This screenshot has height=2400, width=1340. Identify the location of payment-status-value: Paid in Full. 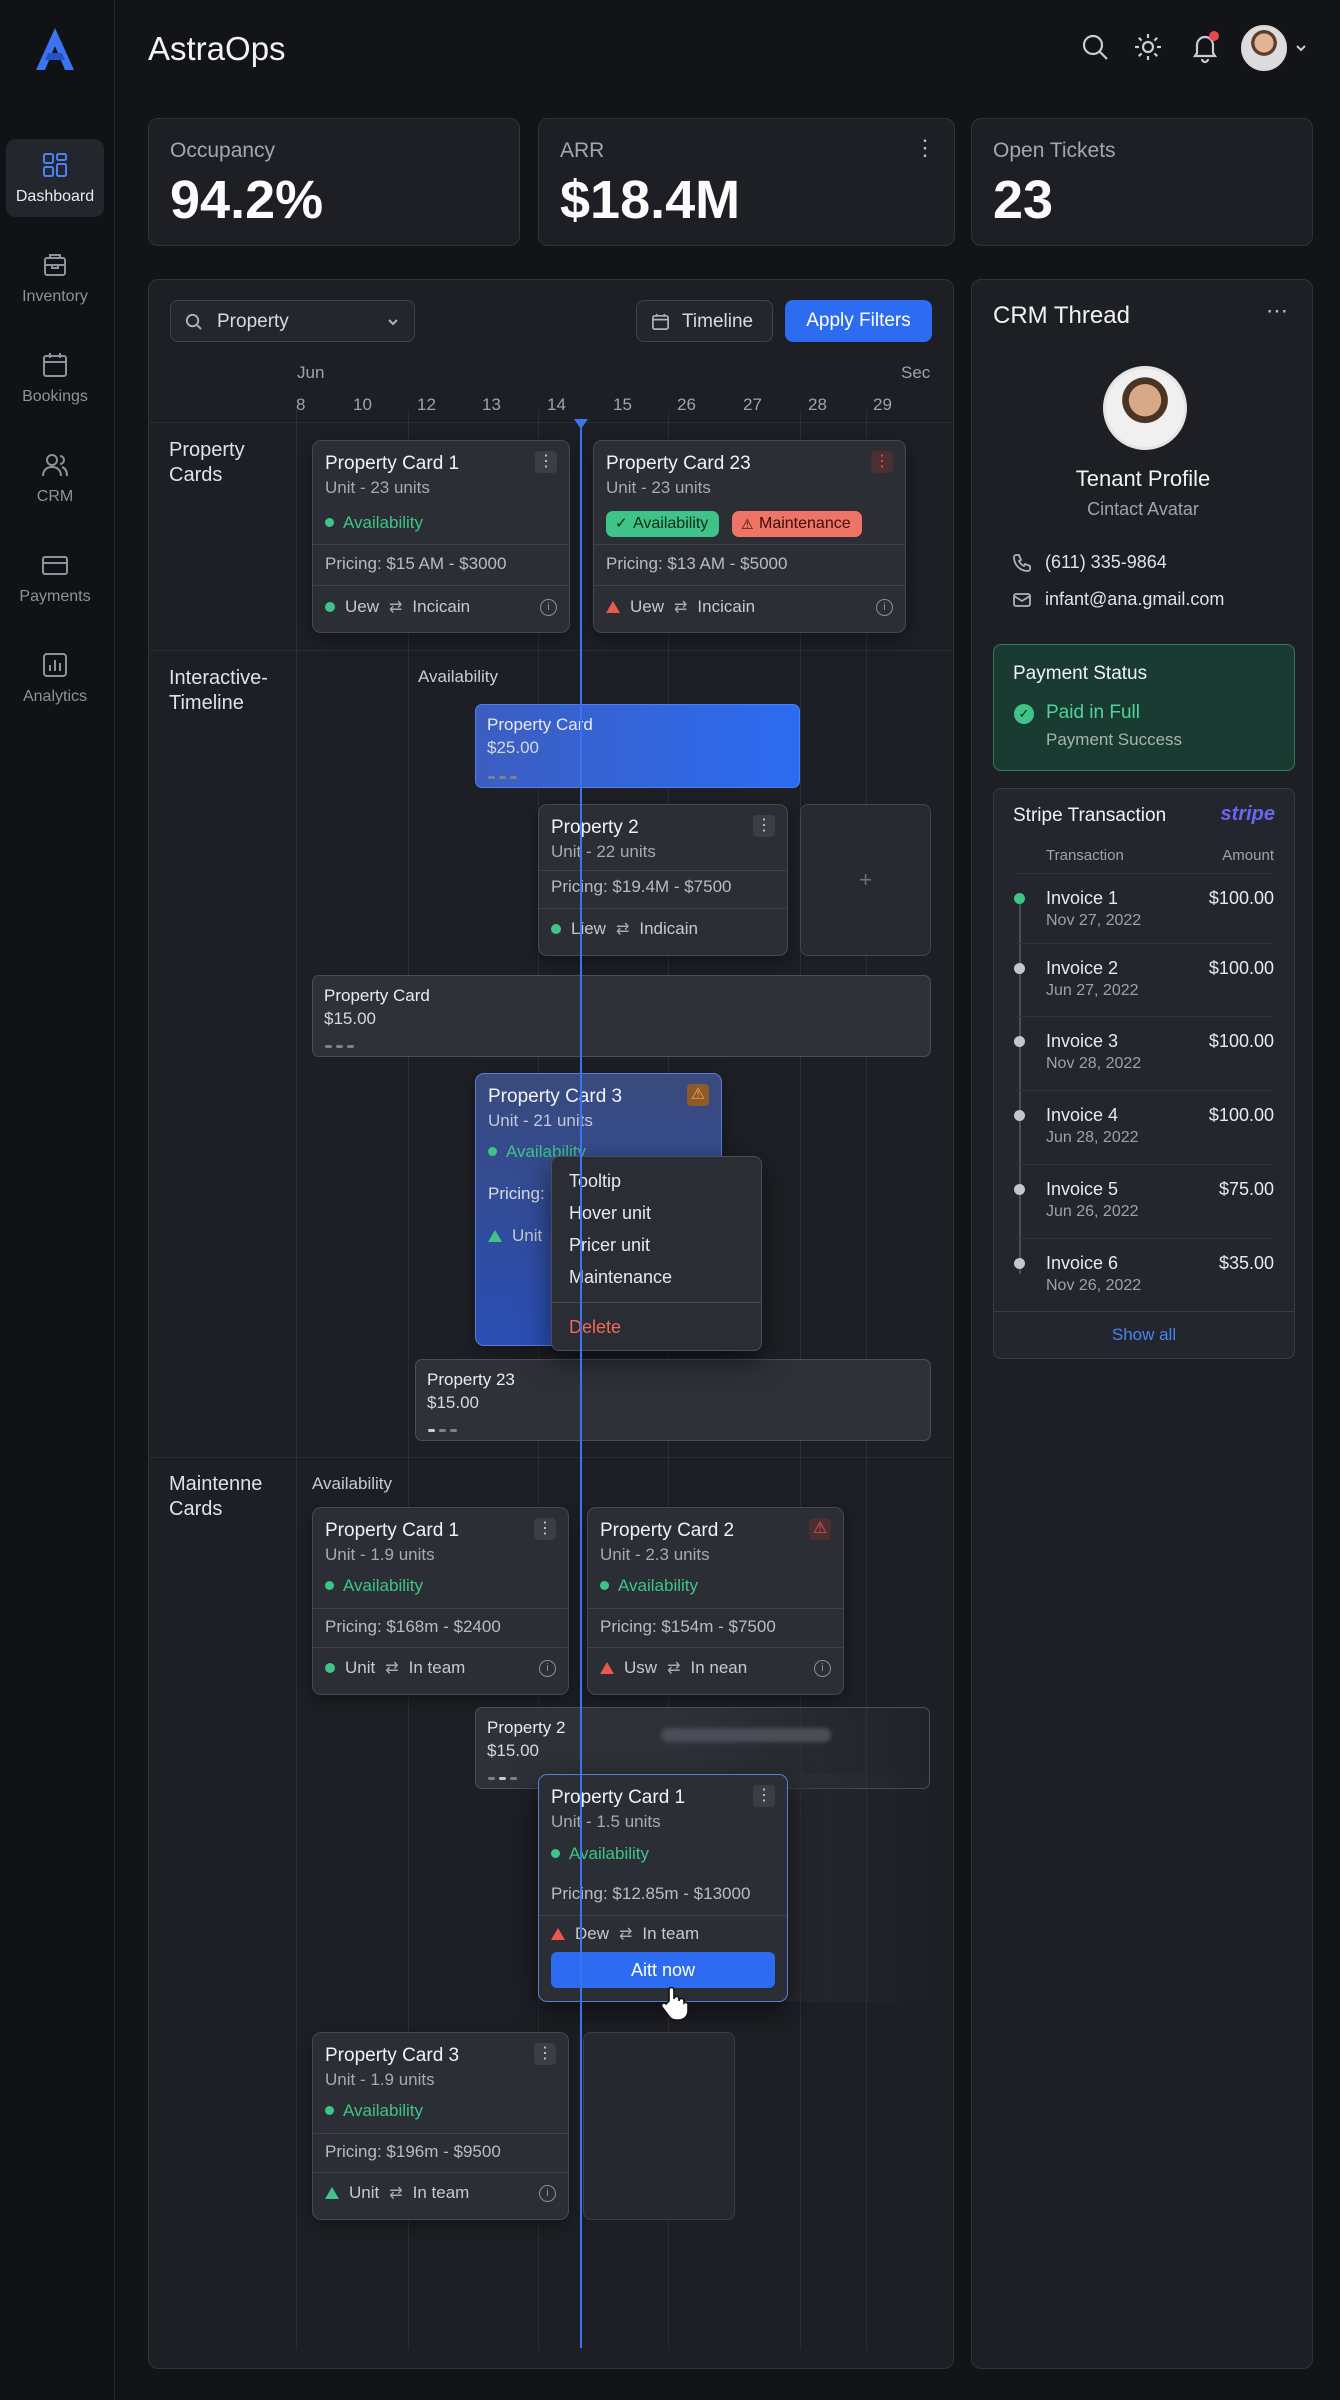
(1093, 712).